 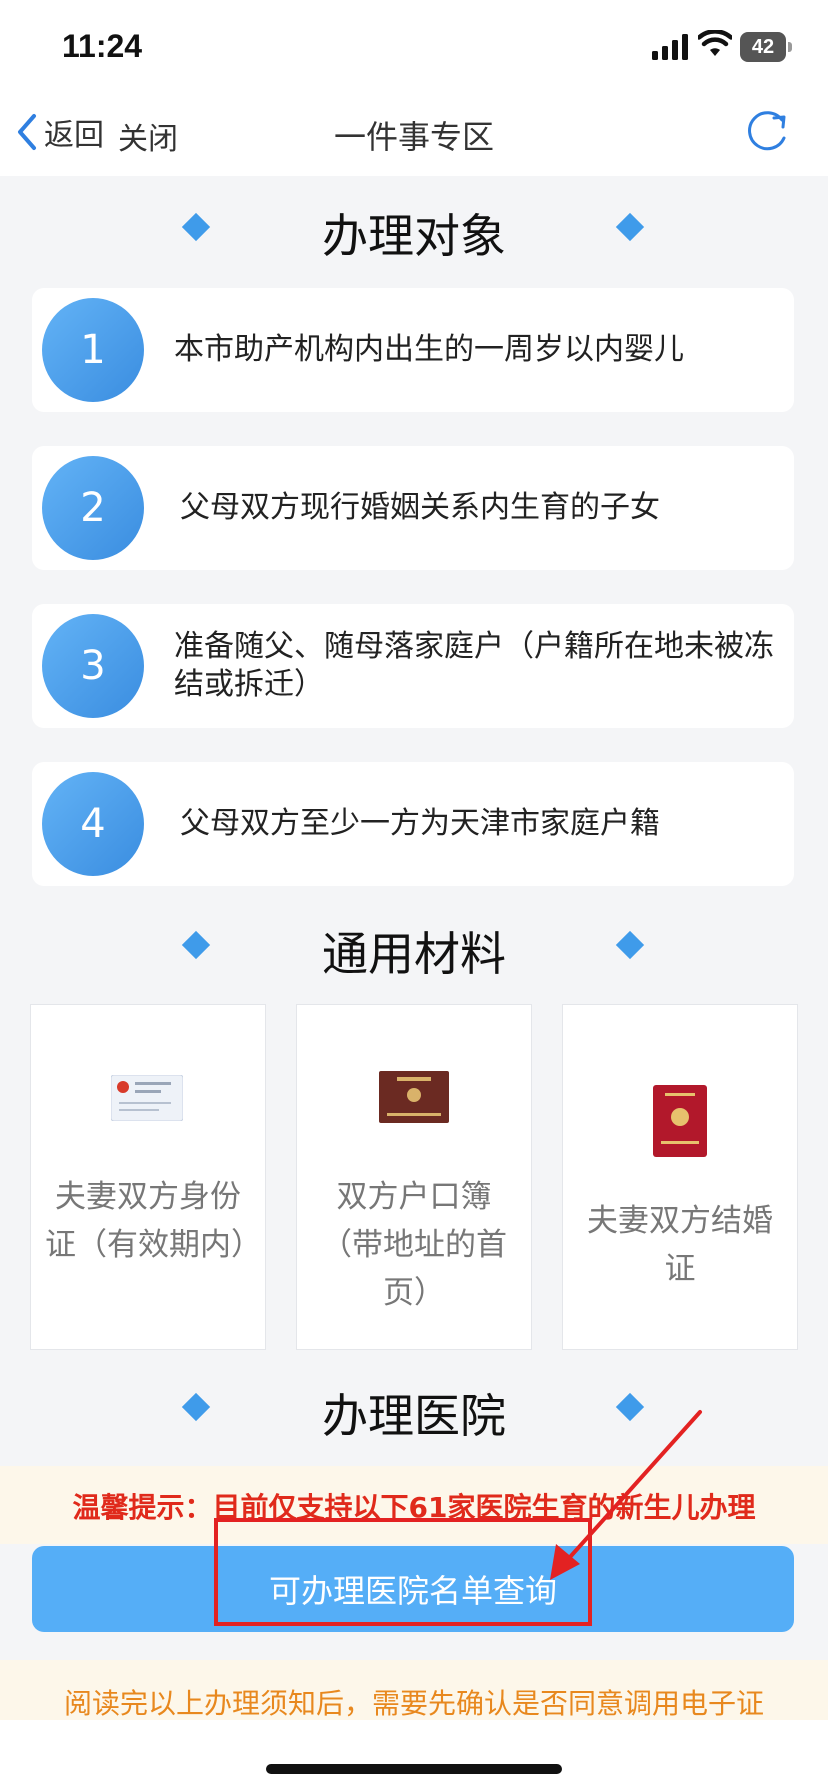 What do you see at coordinates (93, 666) in the screenshot?
I see `number-badge: 3` at bounding box center [93, 666].